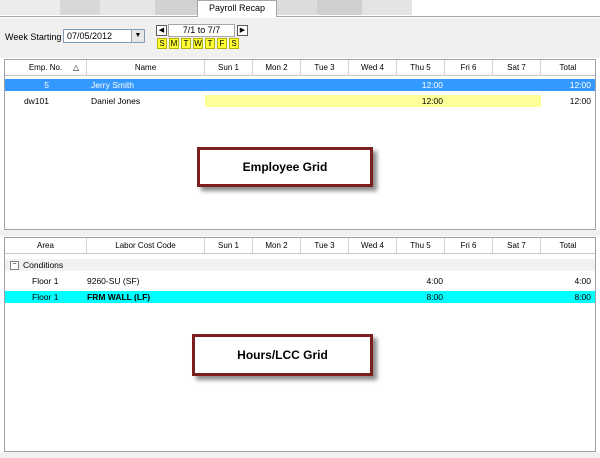  I want to click on column-label: Emp. No., so click(45, 67).